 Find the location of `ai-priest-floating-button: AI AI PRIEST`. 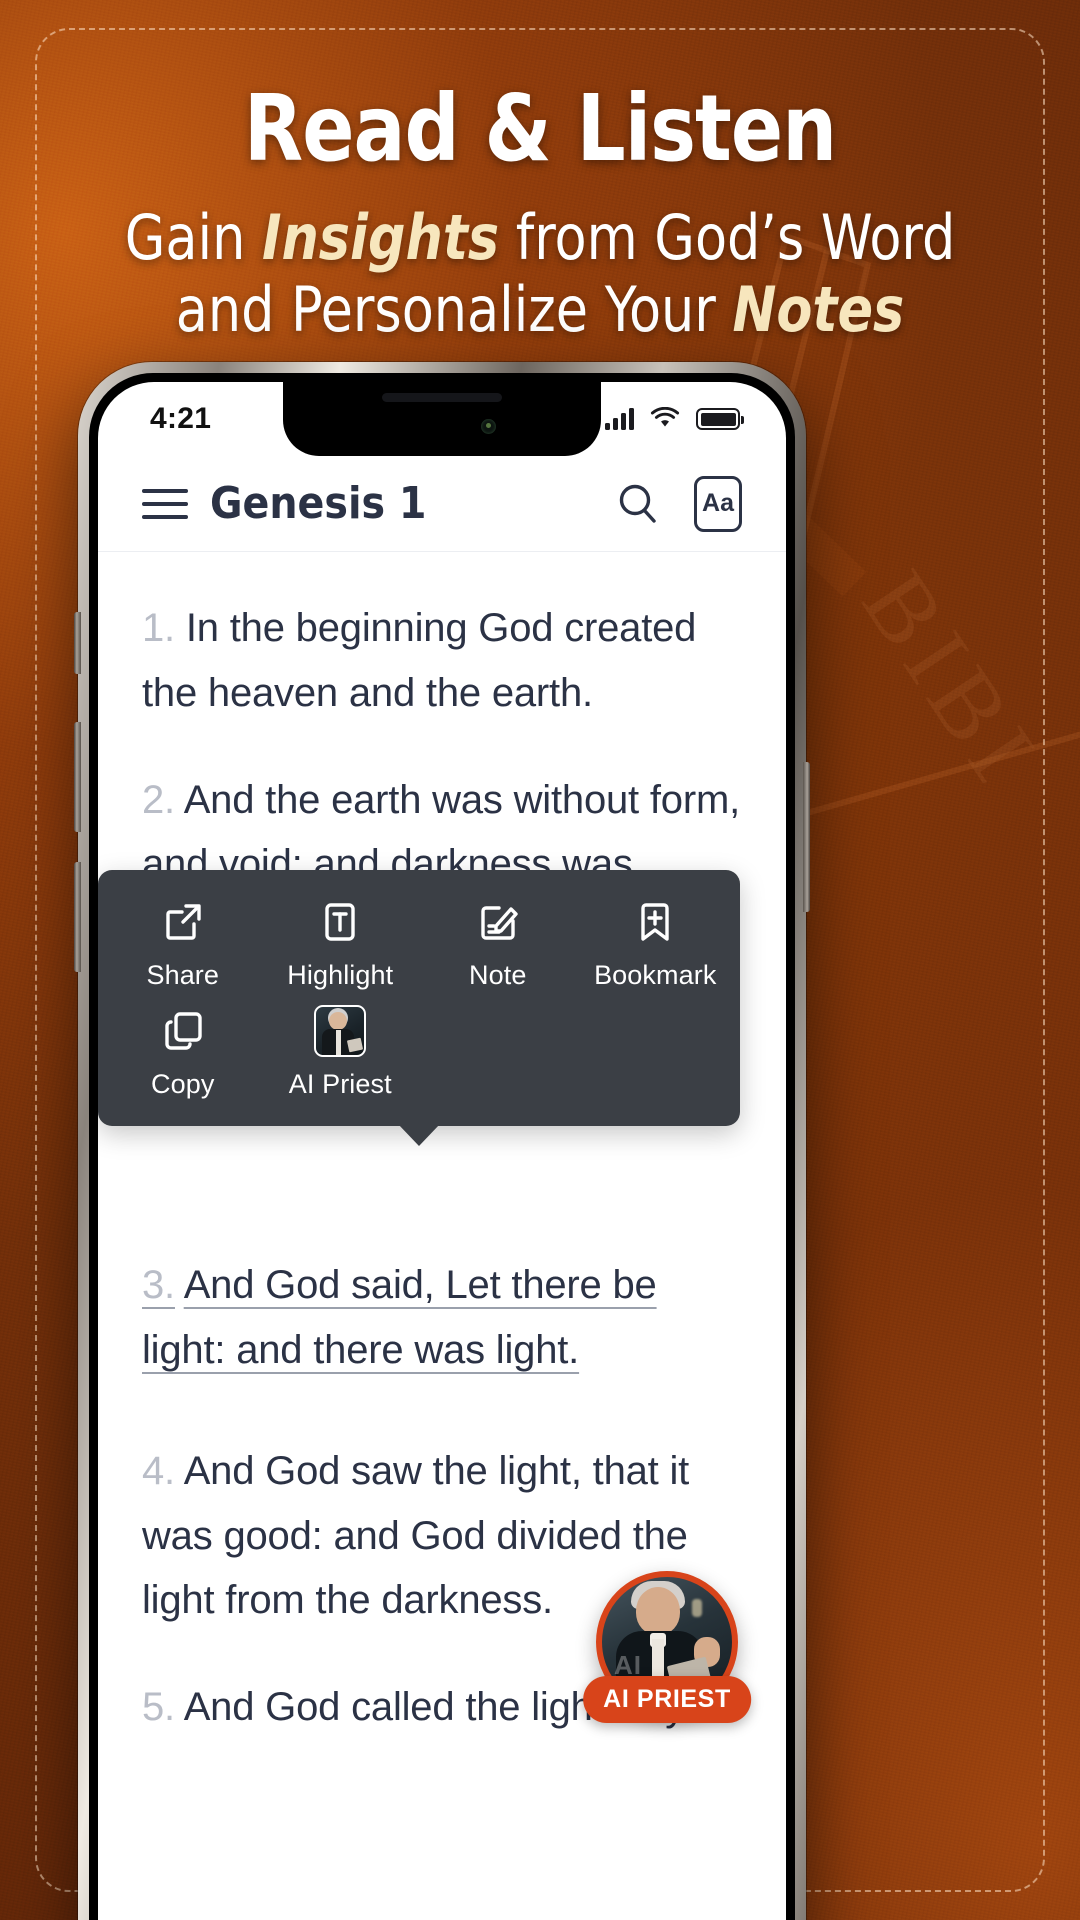

ai-priest-floating-button: AI AI PRIEST is located at coordinates (667, 1647).